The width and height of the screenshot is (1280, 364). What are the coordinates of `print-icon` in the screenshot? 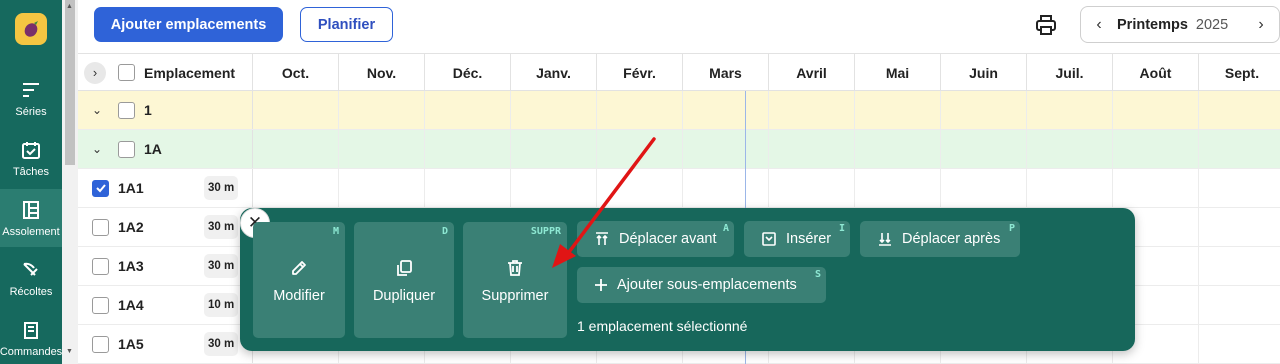 It's located at (1046, 25).